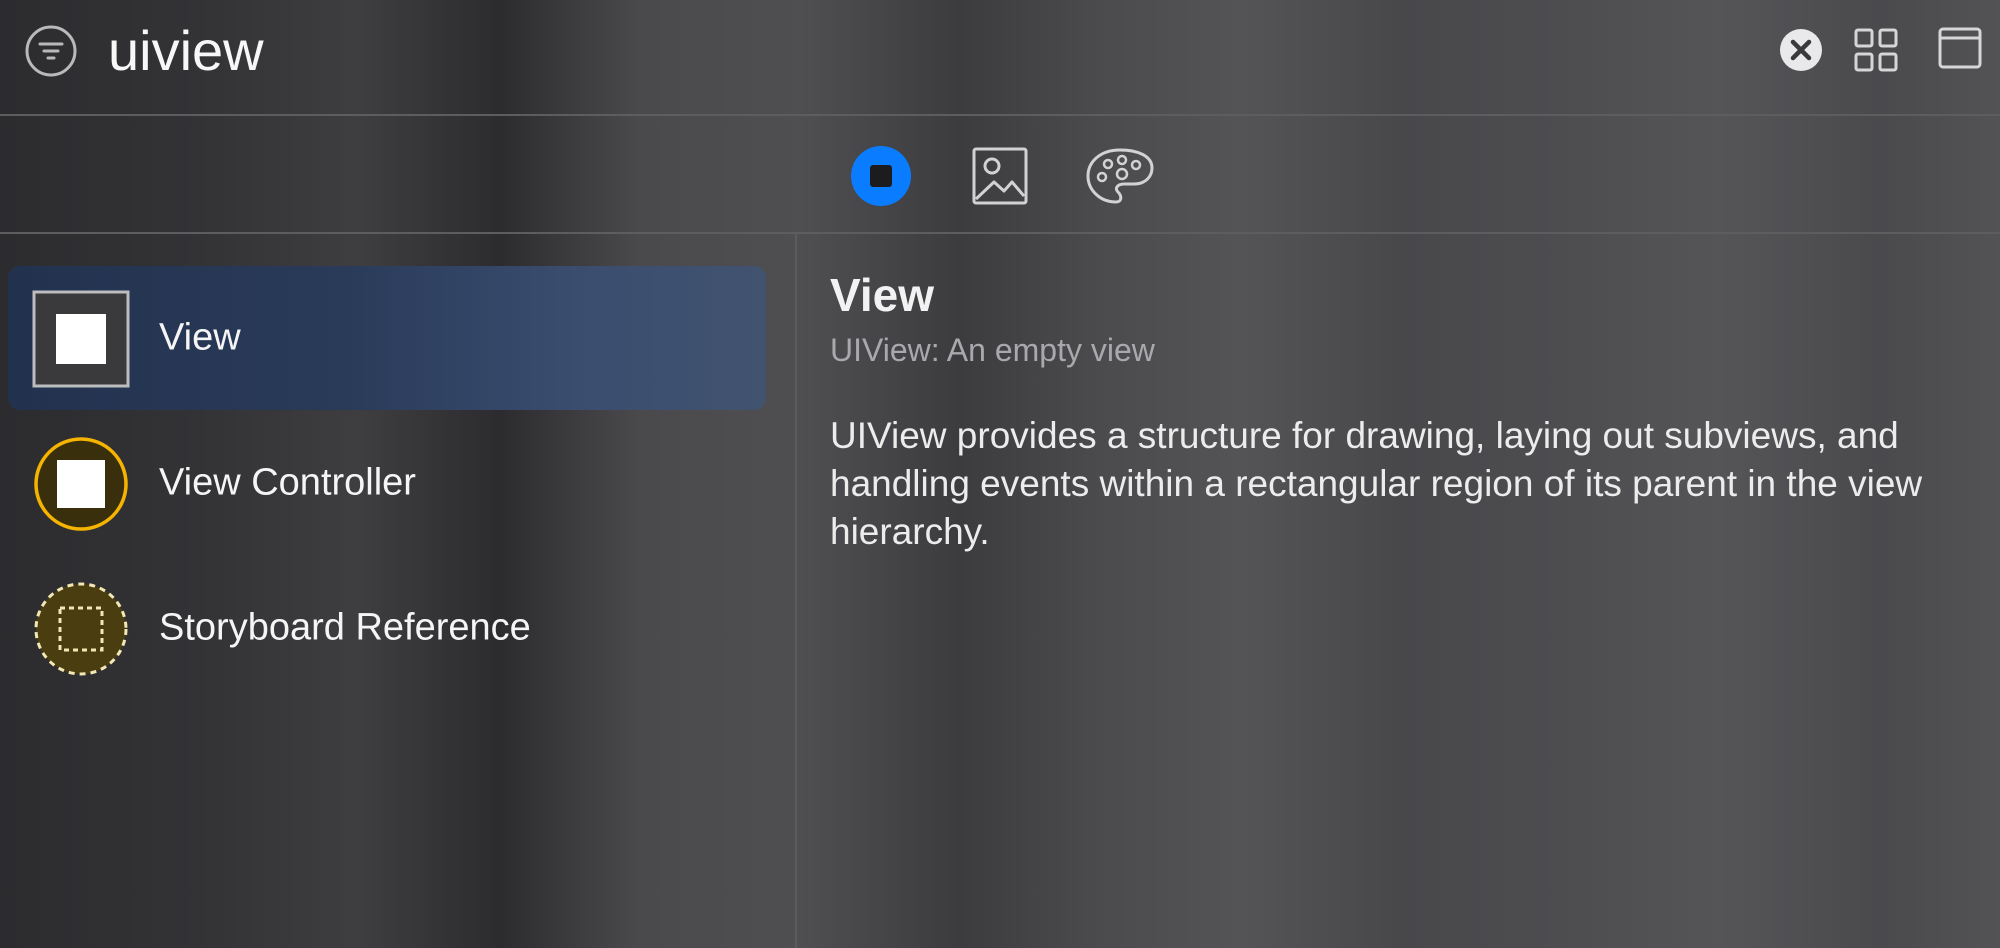  Describe the element at coordinates (287, 482) in the screenshot. I see `list-item-label: View Controller` at that location.